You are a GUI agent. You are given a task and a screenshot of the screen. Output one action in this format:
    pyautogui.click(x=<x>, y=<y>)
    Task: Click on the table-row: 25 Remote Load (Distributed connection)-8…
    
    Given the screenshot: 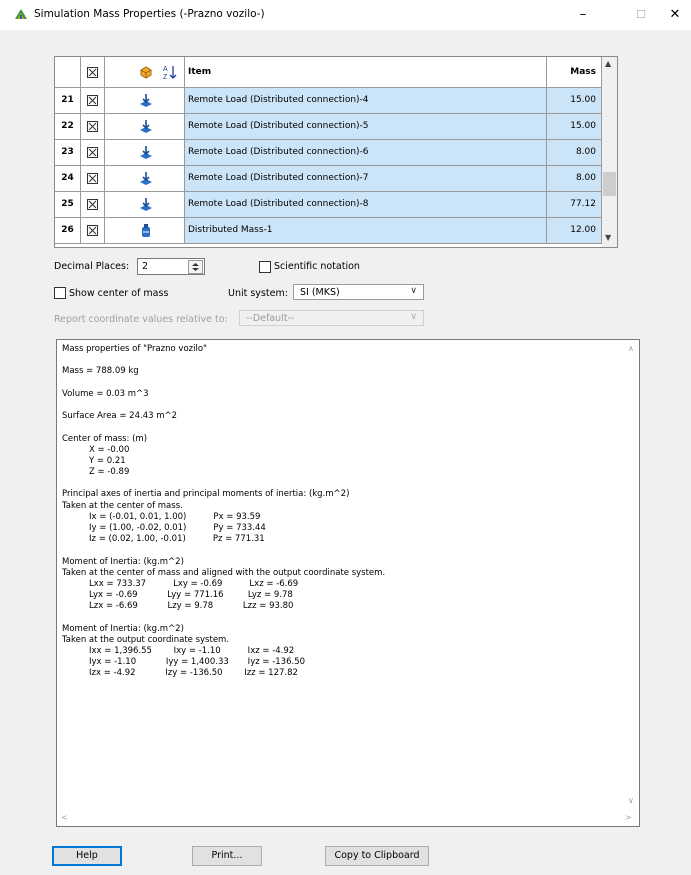 What is the action you would take?
    pyautogui.click(x=328, y=205)
    